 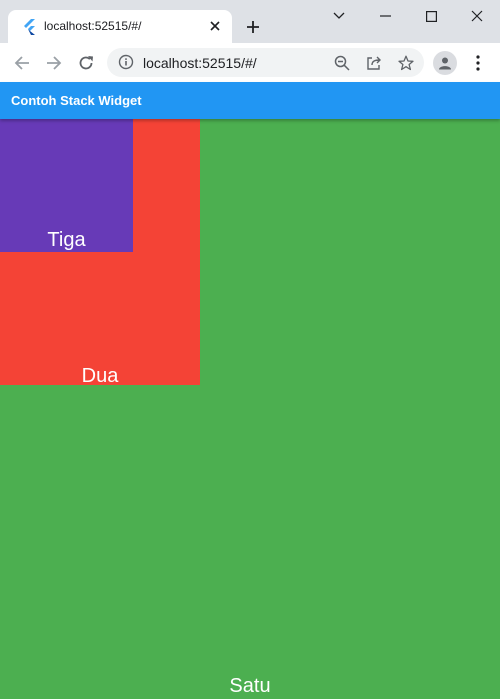 I want to click on browser-tab: localhost:52515/#/, so click(x=120, y=26).